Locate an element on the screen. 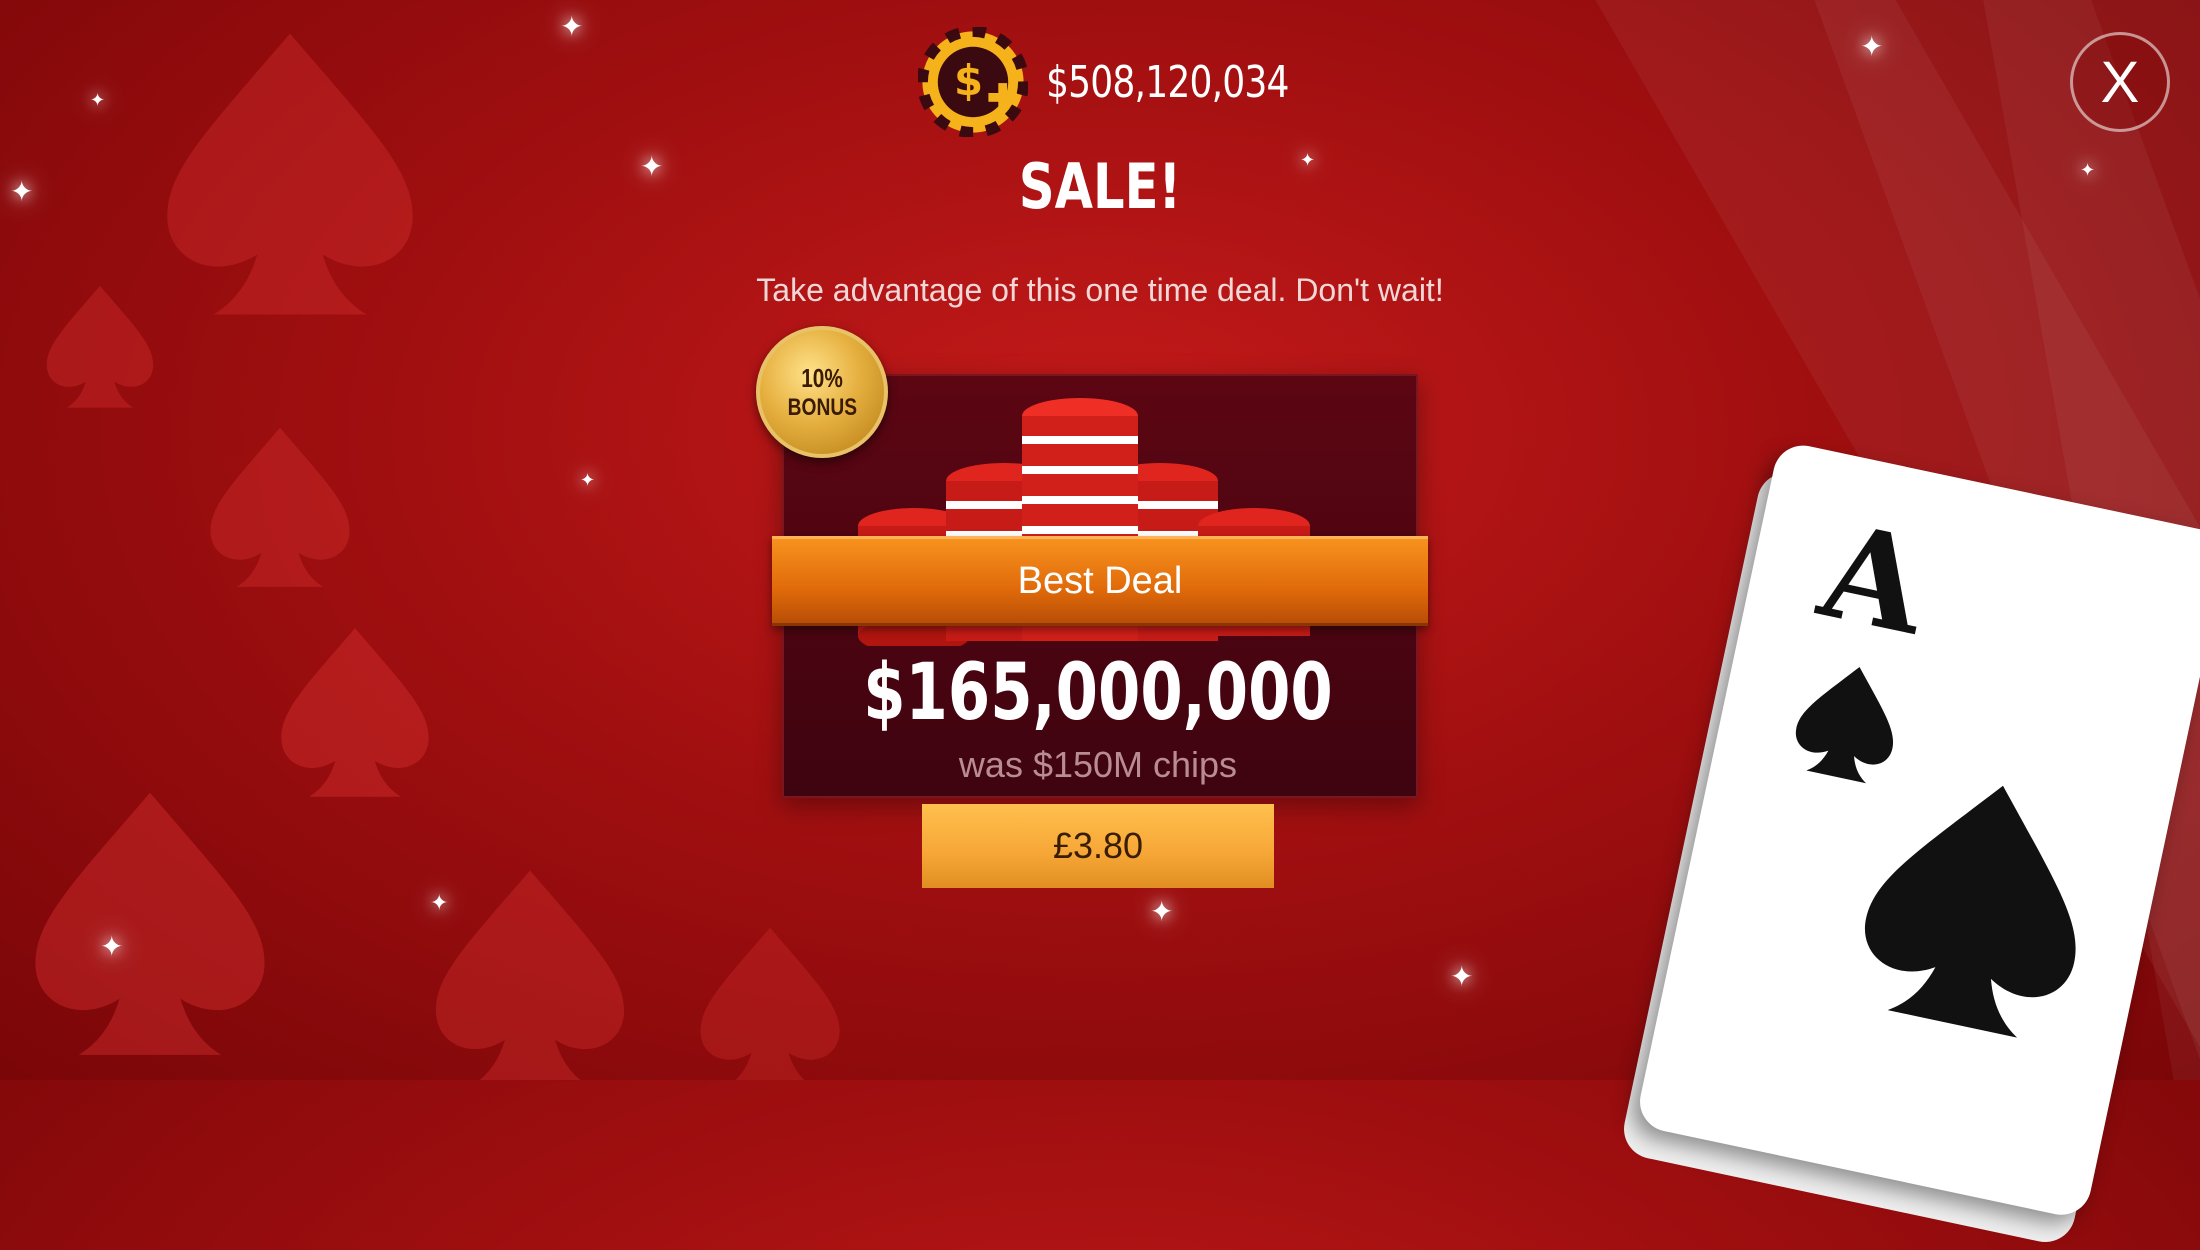 The width and height of the screenshot is (2200, 1250). bonus-label: BONUS is located at coordinates (822, 407).